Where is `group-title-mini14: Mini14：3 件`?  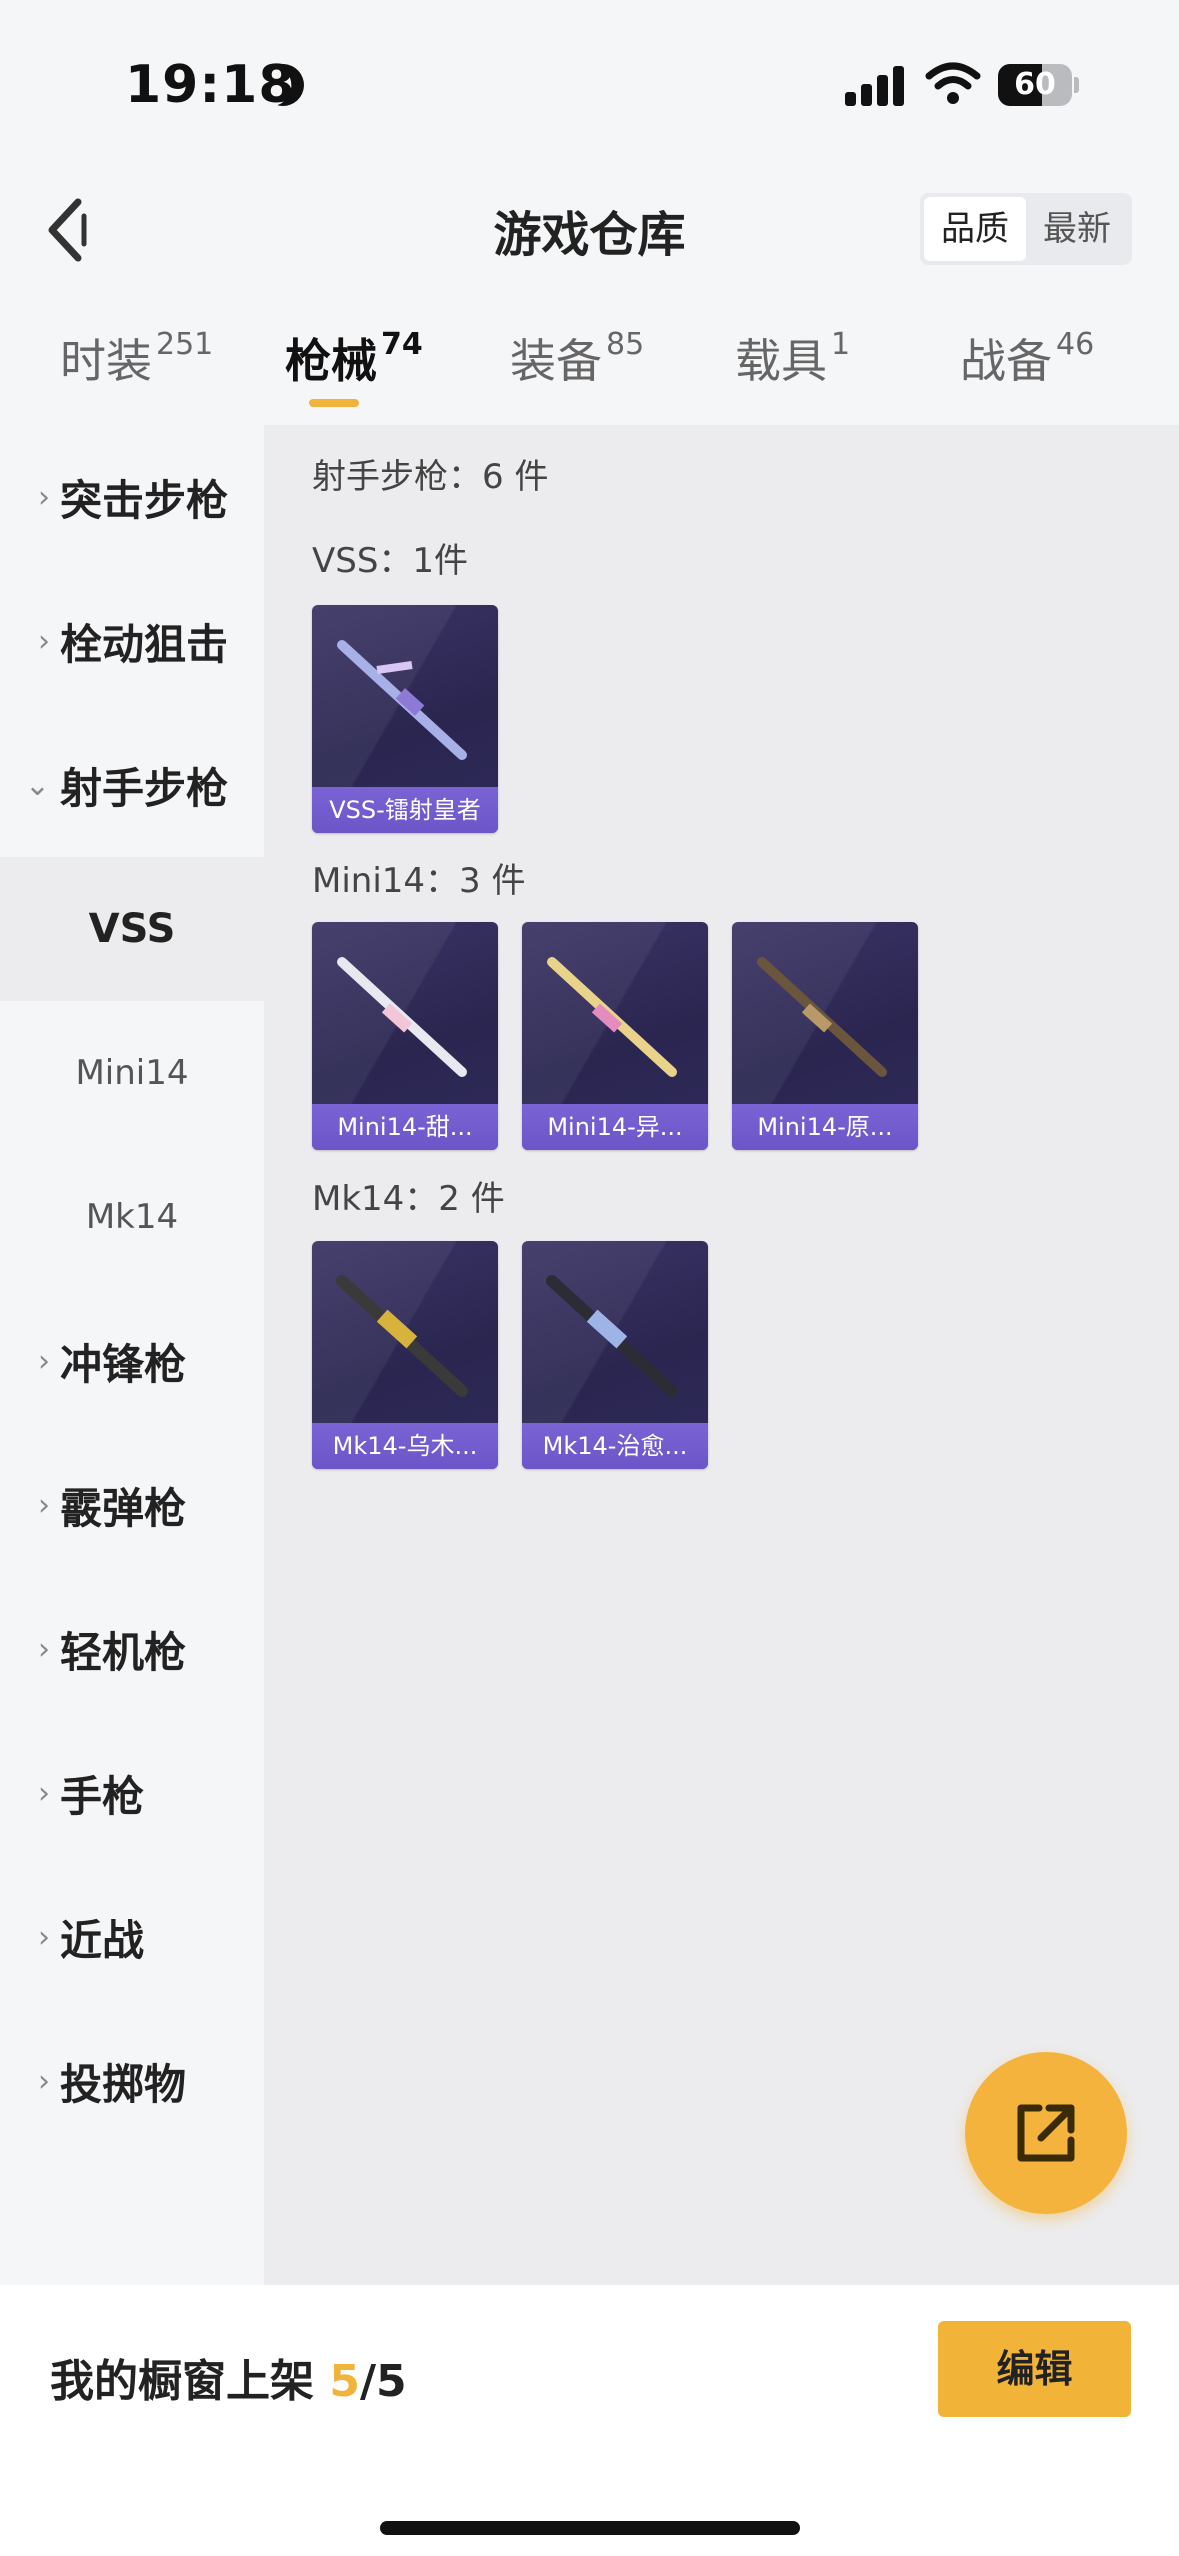
group-title-mini14: Mini14：3 件 is located at coordinates (419, 881).